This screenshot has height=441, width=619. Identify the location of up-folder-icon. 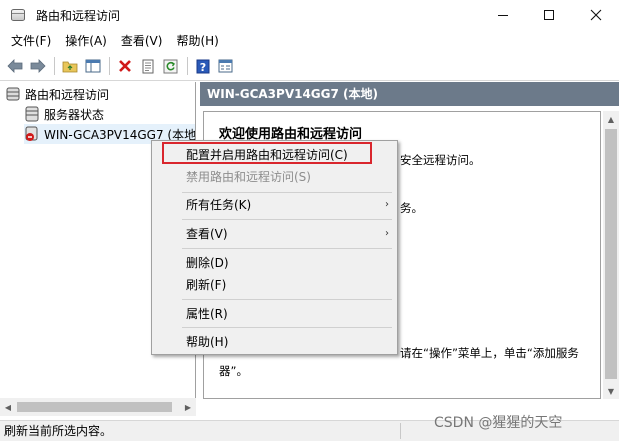
(69, 67).